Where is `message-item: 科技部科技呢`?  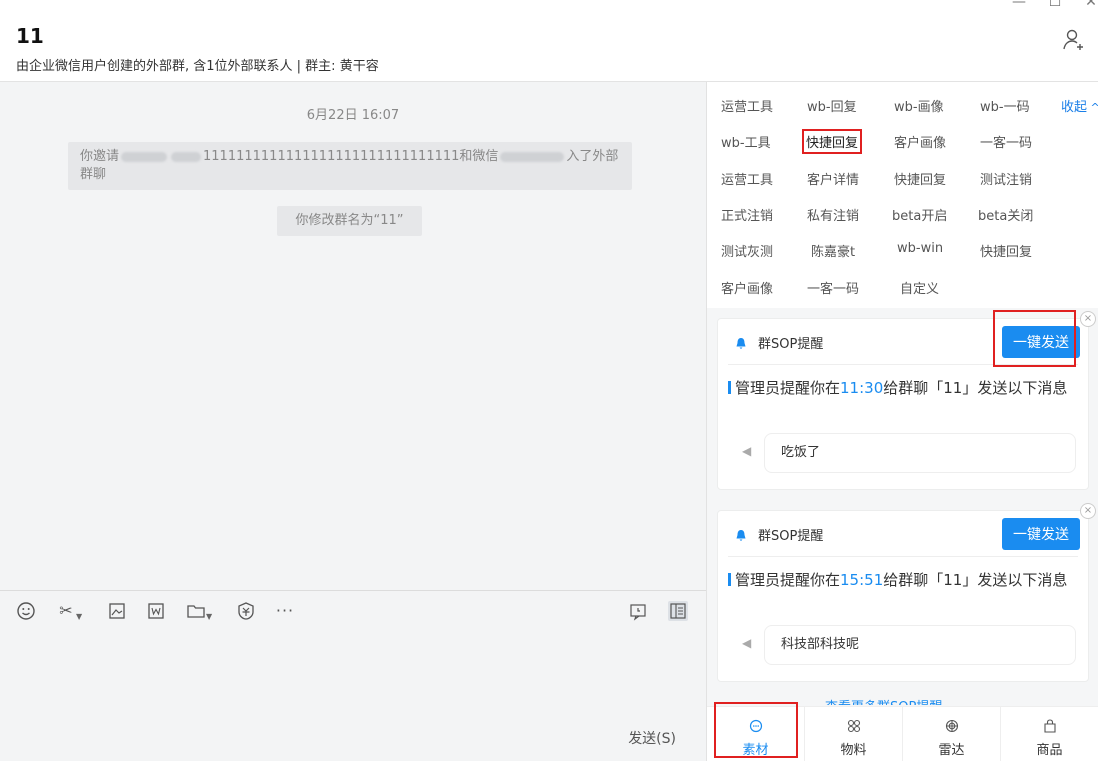
message-item: 科技部科技呢 is located at coordinates (920, 645).